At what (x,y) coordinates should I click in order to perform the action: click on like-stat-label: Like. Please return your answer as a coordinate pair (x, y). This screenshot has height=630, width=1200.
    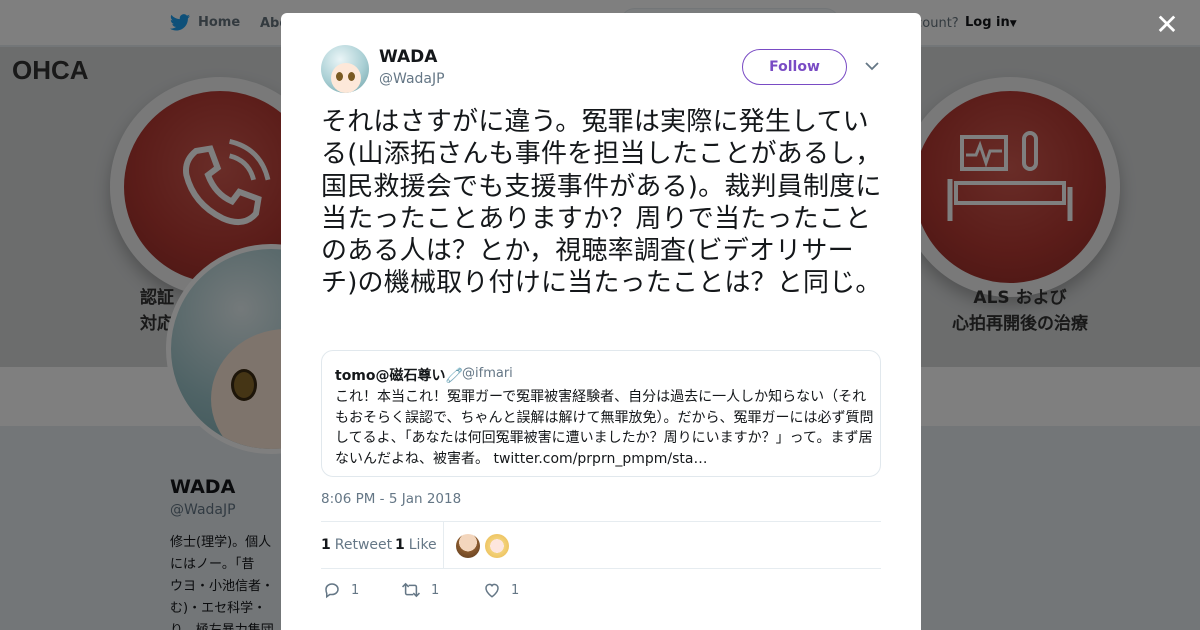
    Looking at the image, I should click on (422, 545).